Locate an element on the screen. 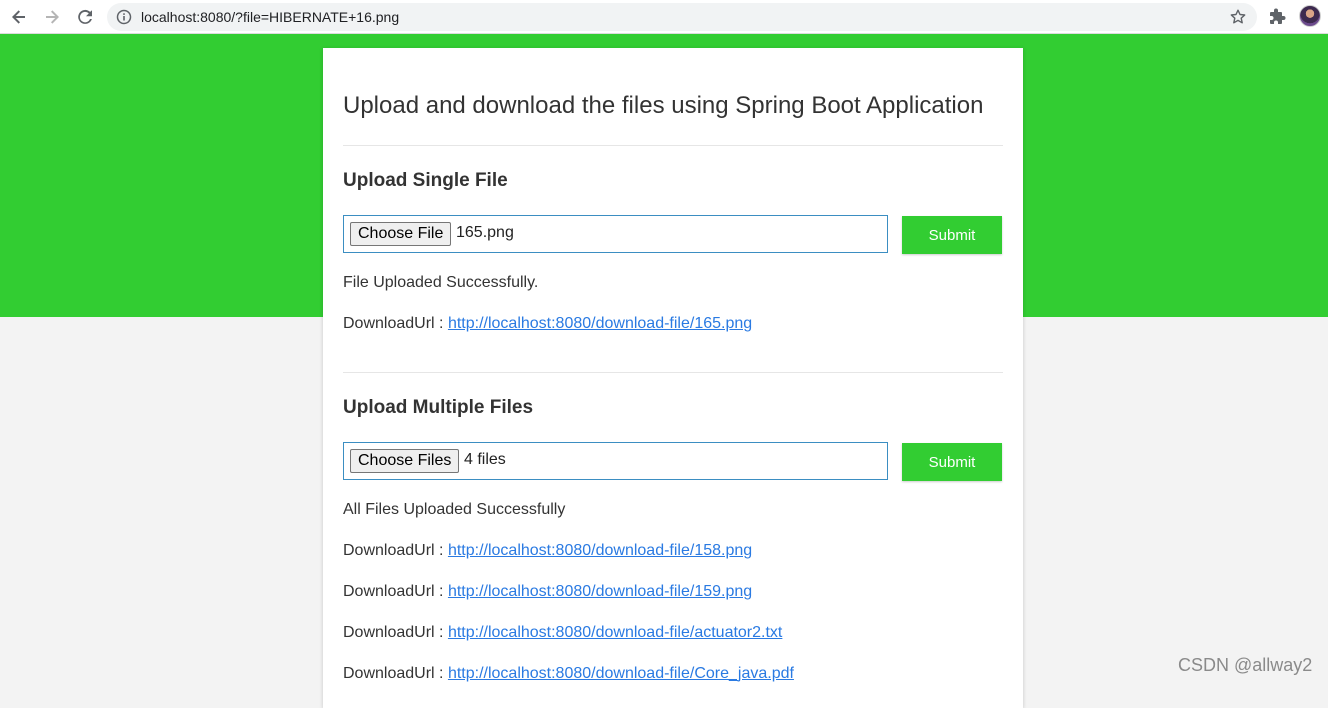 The height and width of the screenshot is (708, 1328). back-arrow-icon is located at coordinates (19, 17).